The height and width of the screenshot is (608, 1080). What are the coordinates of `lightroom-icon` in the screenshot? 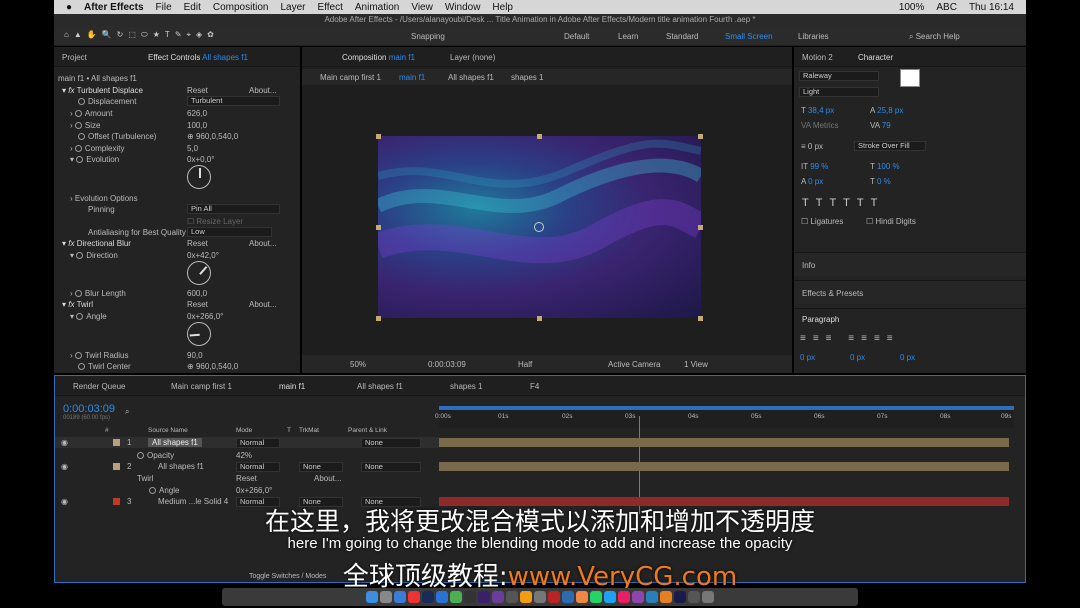 It's located at (568, 597).